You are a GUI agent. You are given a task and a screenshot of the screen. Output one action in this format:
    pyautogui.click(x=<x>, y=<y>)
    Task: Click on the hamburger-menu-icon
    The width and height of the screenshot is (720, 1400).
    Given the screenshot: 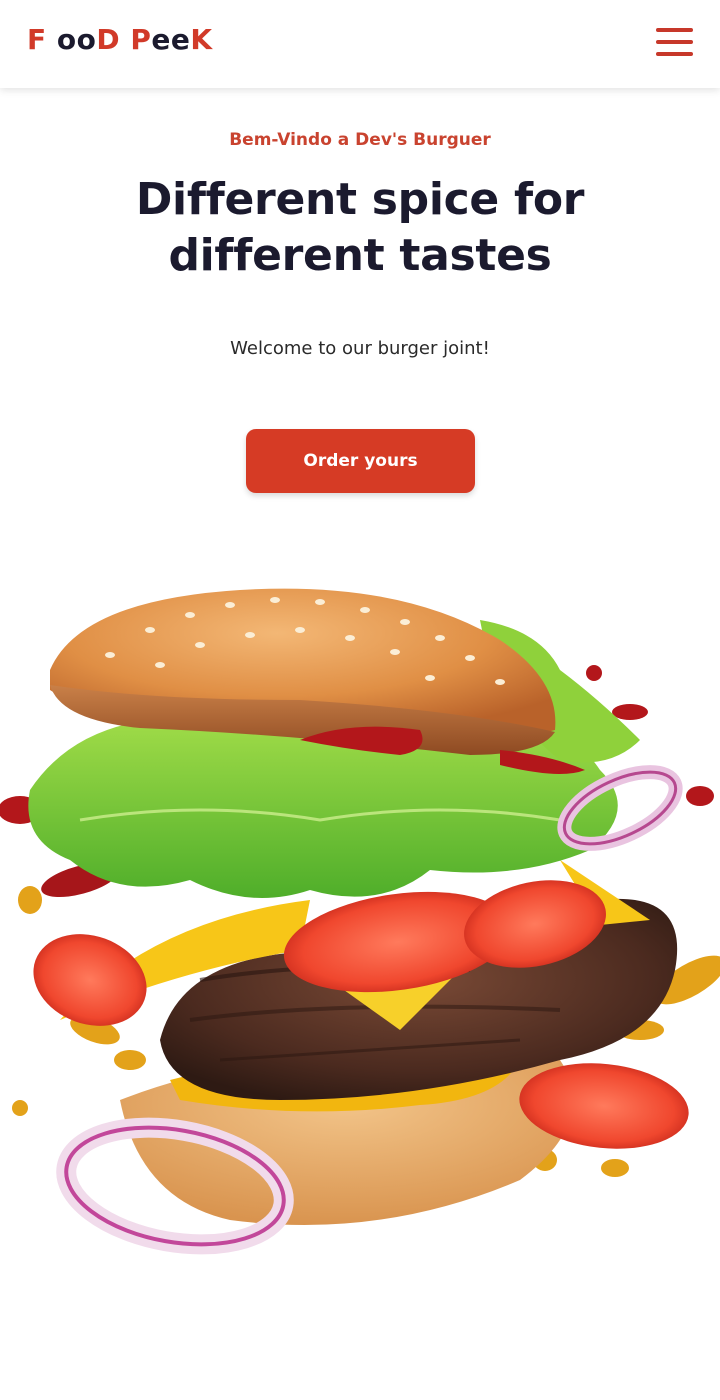 What is the action you would take?
    pyautogui.click(x=674, y=42)
    